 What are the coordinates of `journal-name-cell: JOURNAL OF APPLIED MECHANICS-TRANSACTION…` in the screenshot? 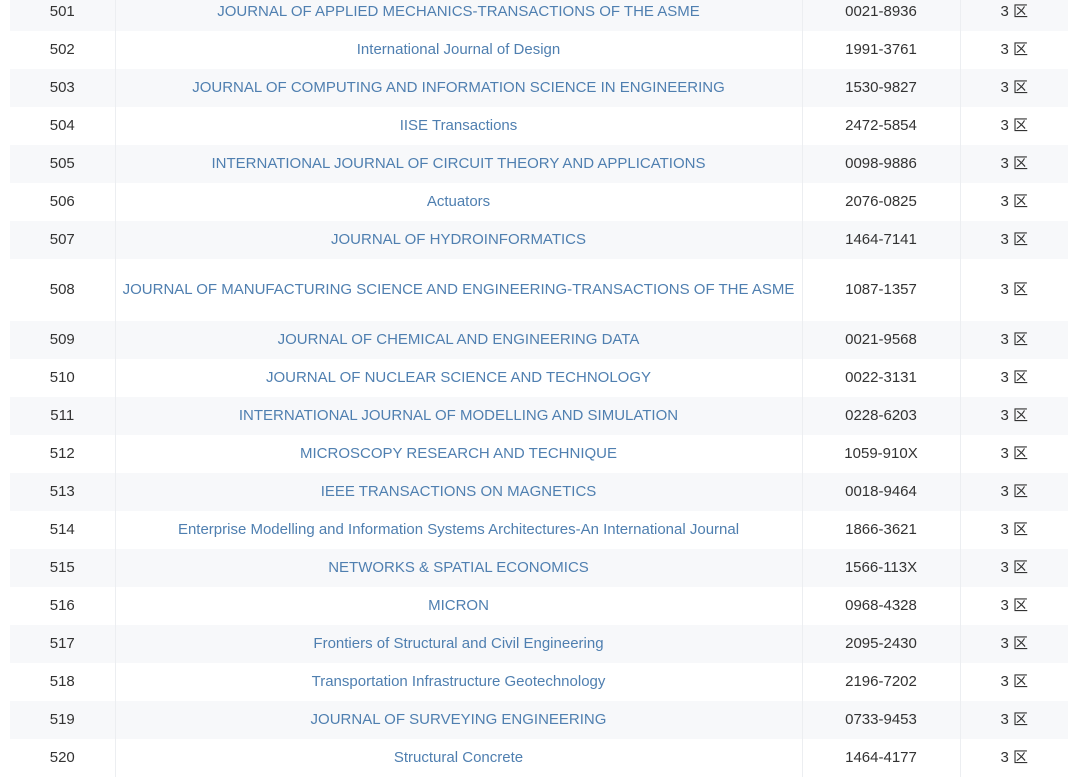 It's located at (458, 15).